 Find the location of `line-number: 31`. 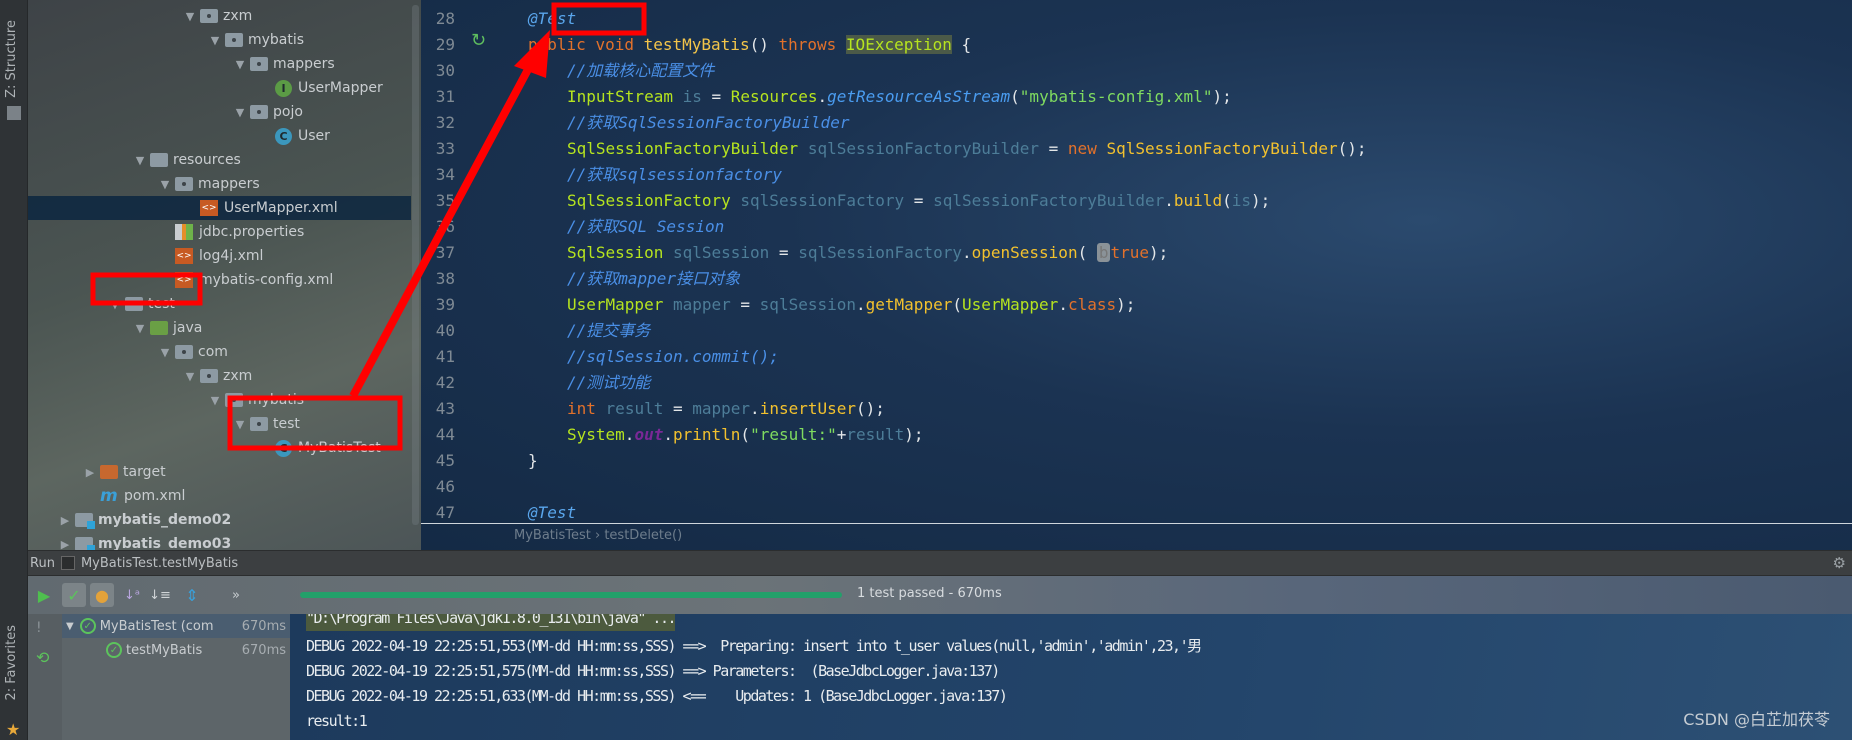

line-number: 31 is located at coordinates (445, 96).